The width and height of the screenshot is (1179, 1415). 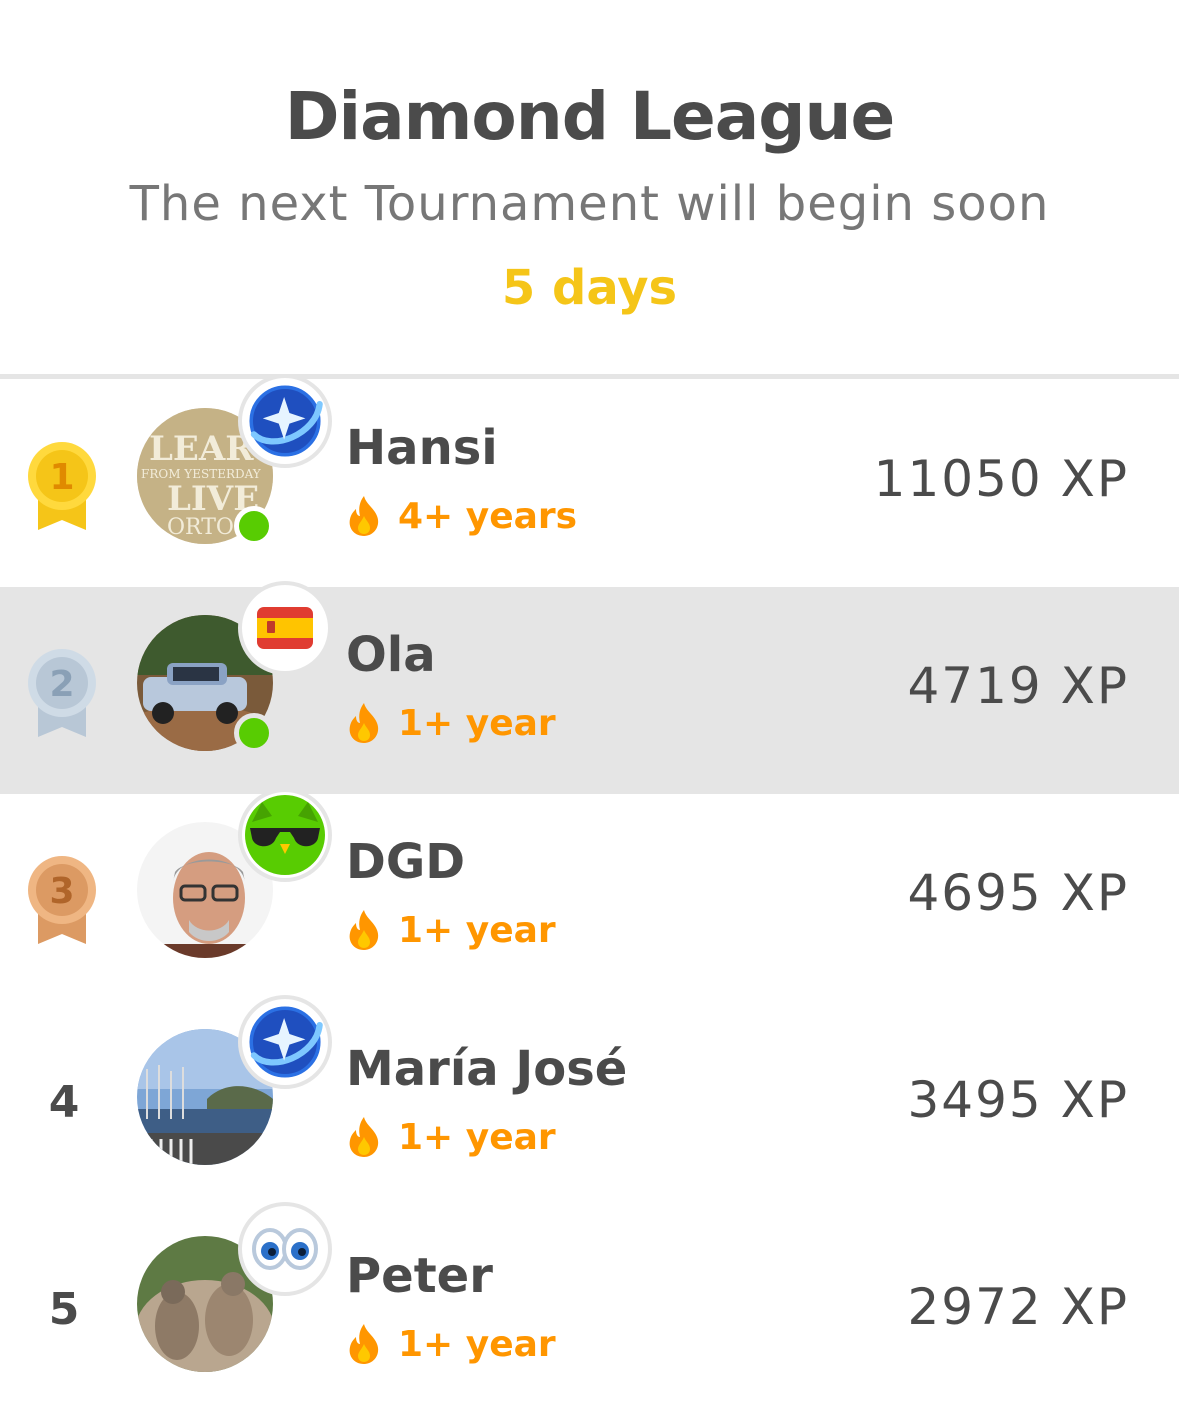 What do you see at coordinates (406, 862) in the screenshot?
I see `user-name: DGD` at bounding box center [406, 862].